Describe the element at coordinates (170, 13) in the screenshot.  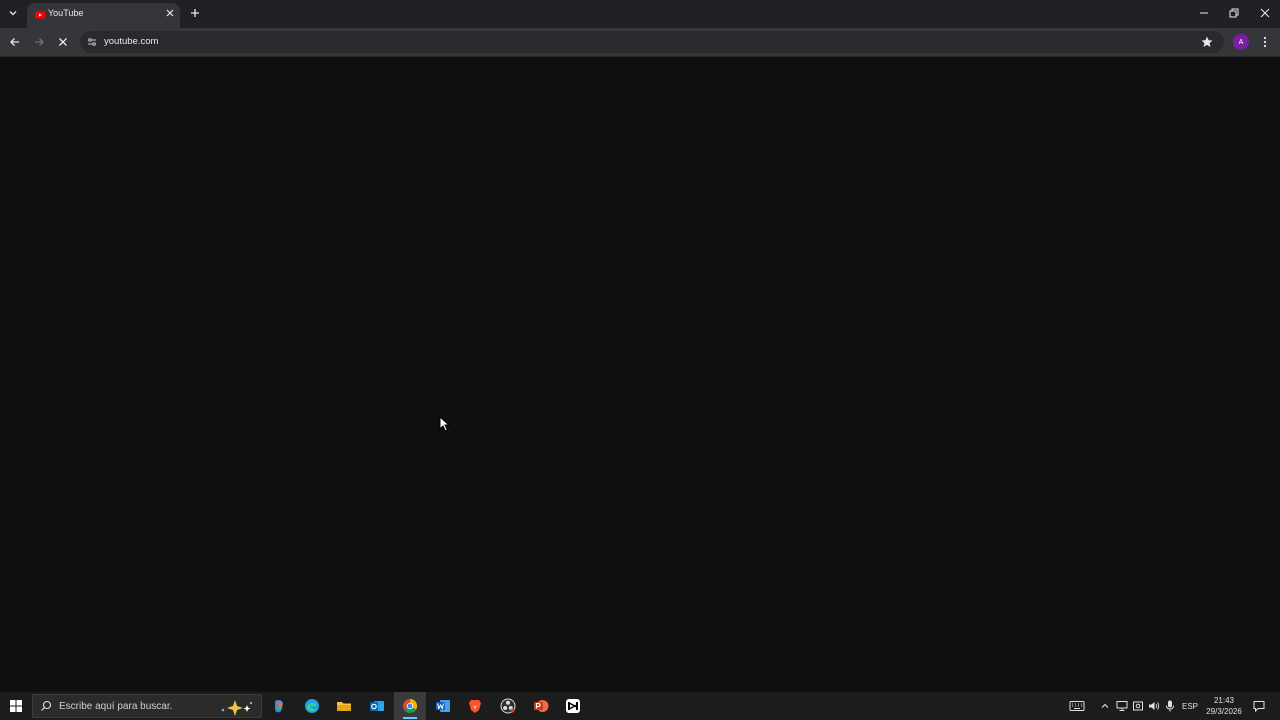
I see `tab-close-icon` at that location.